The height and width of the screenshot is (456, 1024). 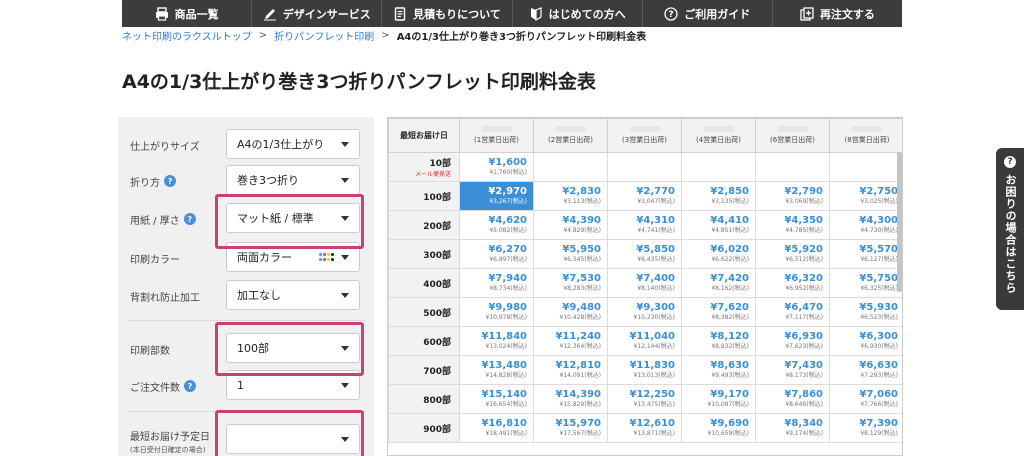 What do you see at coordinates (424, 428) in the screenshot?
I see `quantity-cell: 900部` at bounding box center [424, 428].